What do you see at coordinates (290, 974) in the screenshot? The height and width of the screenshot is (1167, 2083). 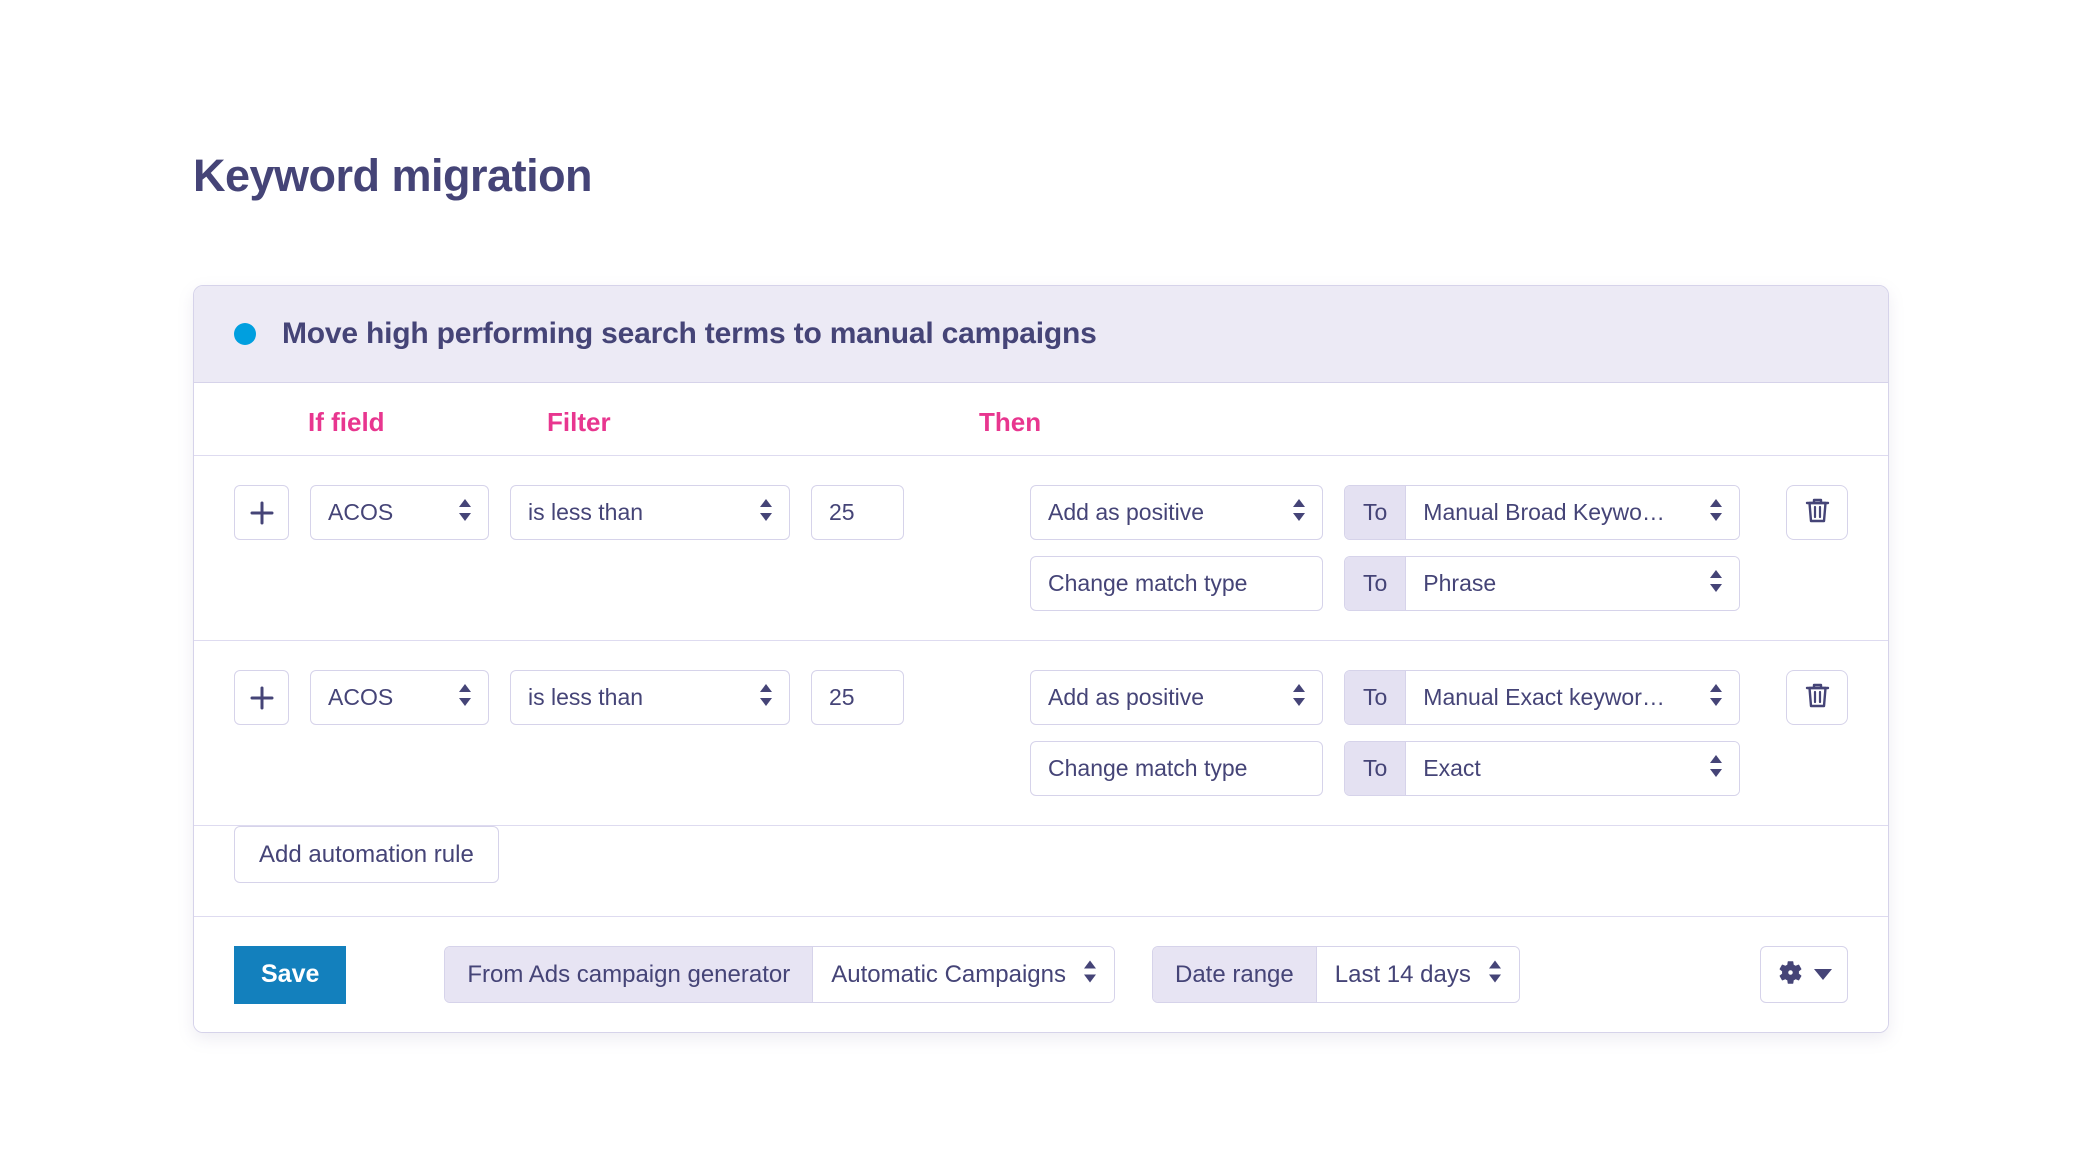 I see `save-button: Save` at bounding box center [290, 974].